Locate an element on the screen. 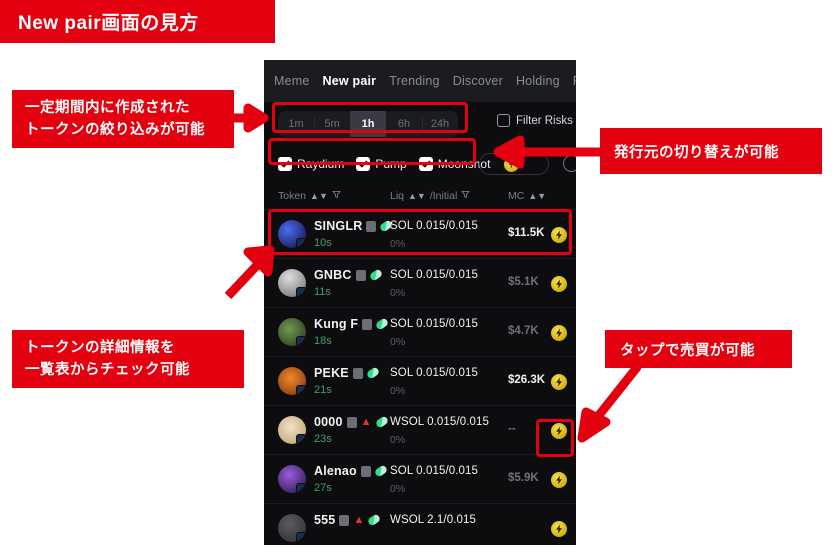  highlight-buy-button is located at coordinates (555, 438).